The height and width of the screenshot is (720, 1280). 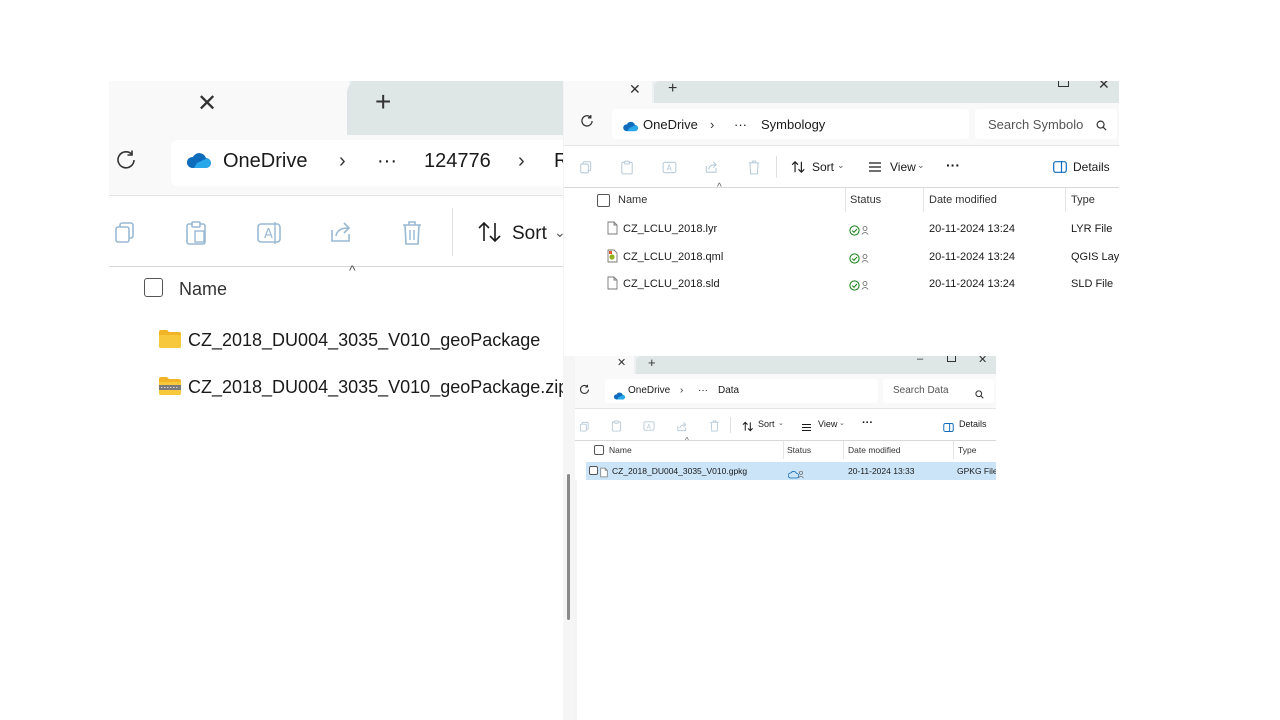 I want to click on command-bar: A Sort ⌄ View ⌄ ··· Details, so click(x=841, y=166).